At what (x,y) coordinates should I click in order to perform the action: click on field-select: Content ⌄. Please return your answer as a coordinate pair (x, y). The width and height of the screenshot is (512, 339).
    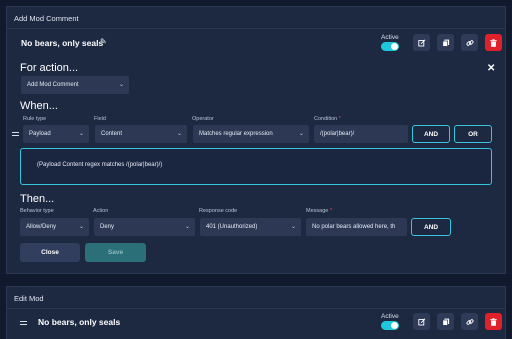
    Looking at the image, I should click on (141, 134).